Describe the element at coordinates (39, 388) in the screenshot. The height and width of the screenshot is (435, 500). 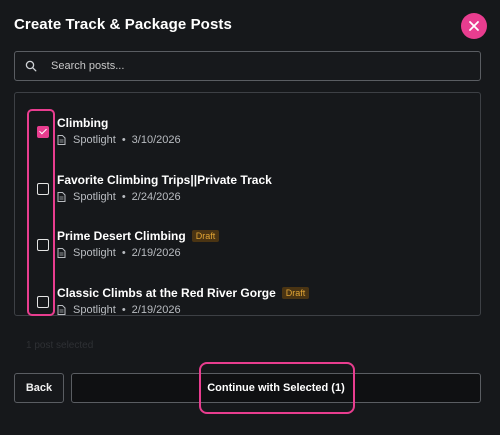
I see `back-button: Back` at that location.